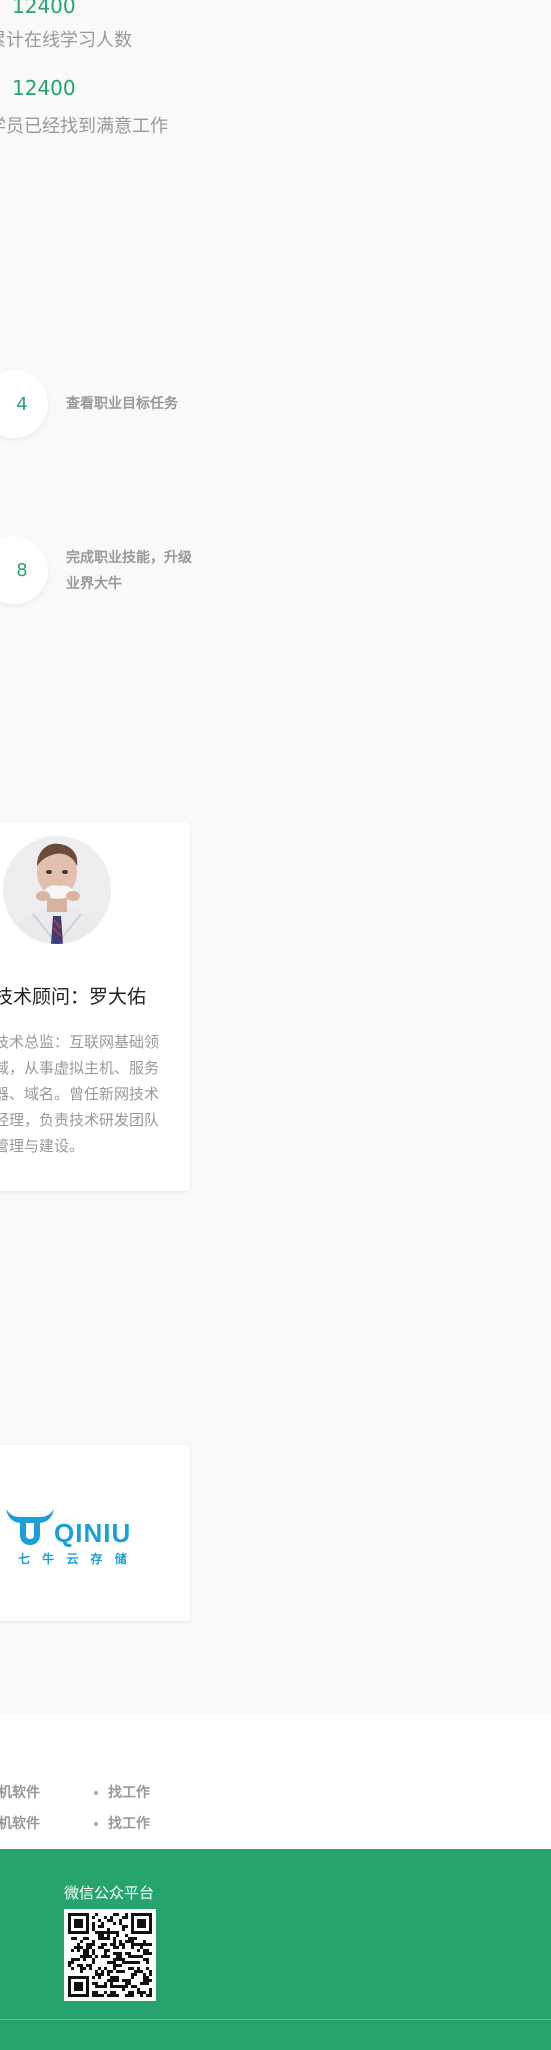  I want to click on step-4-circle: 4, so click(24, 404).